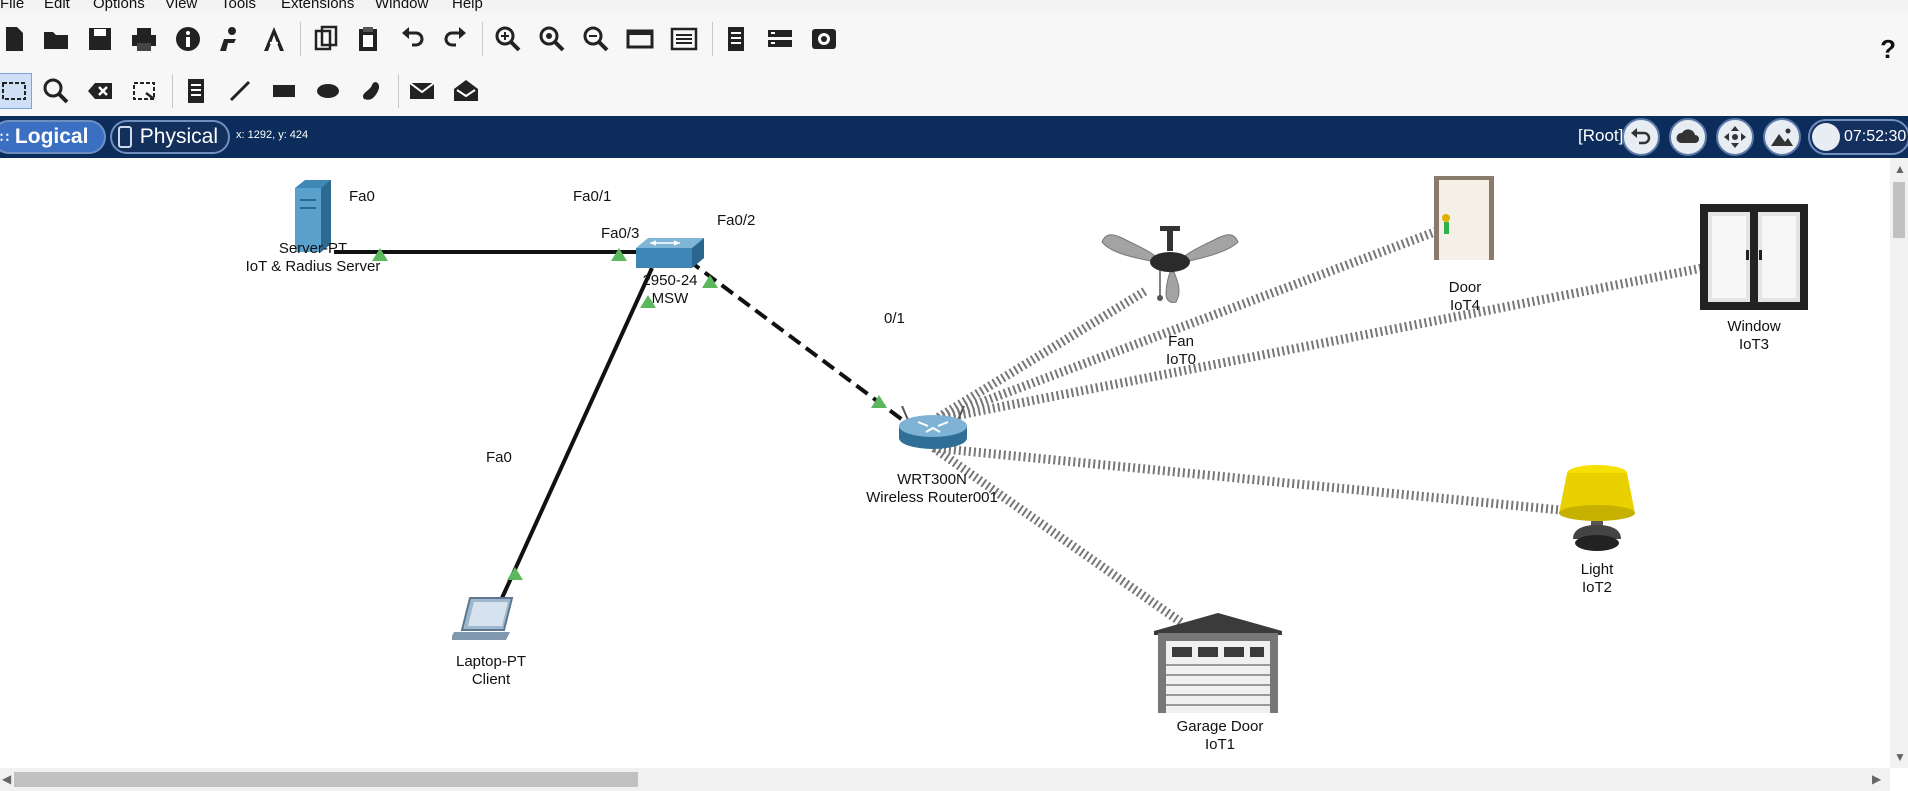 The width and height of the screenshot is (1908, 791). I want to click on door-device, so click(1464, 220).